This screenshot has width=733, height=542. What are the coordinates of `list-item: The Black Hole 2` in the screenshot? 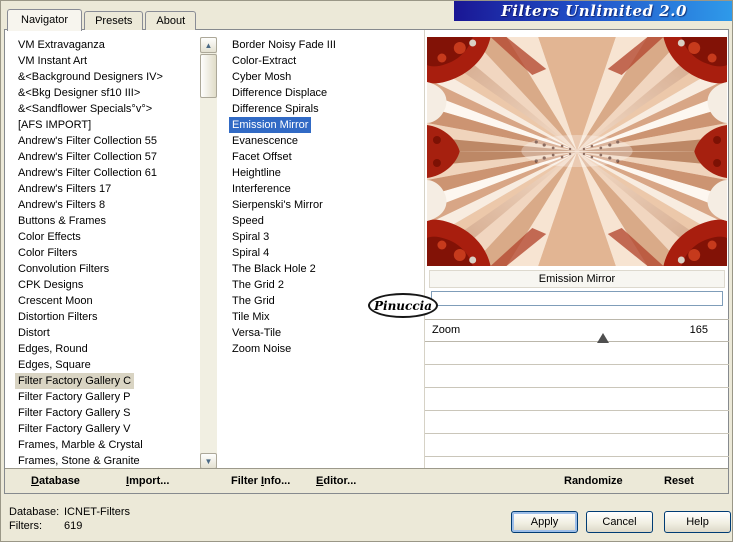 It's located at (322, 269).